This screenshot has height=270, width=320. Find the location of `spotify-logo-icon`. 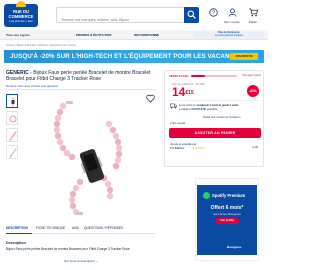

spotify-logo-icon is located at coordinates (206, 195).